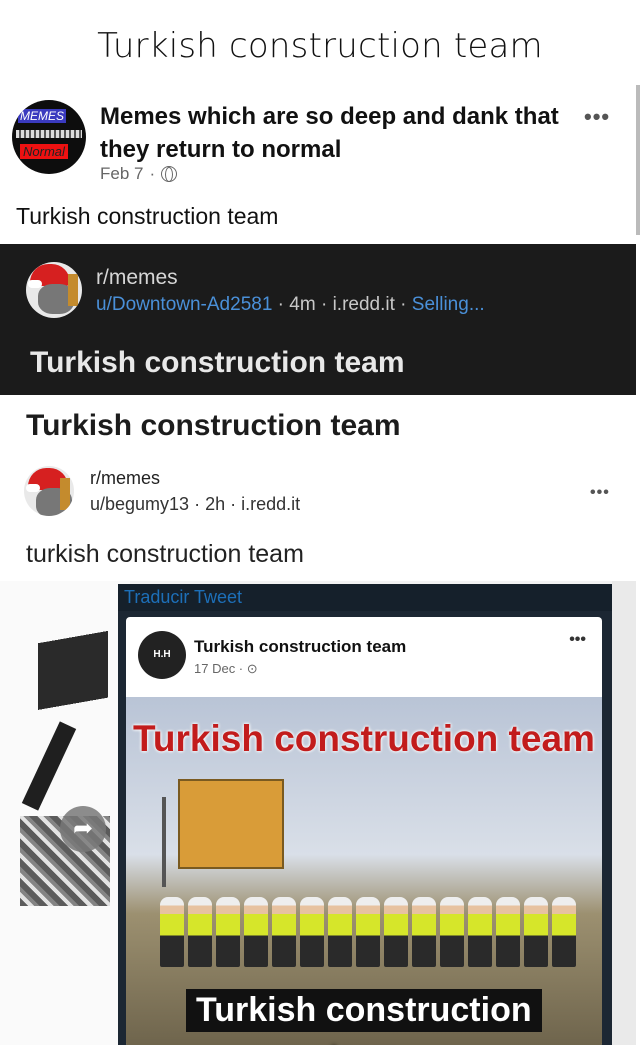 The height and width of the screenshot is (1045, 640). What do you see at coordinates (364, 1042) in the screenshot?
I see `meme-bottom-text-2: team` at bounding box center [364, 1042].